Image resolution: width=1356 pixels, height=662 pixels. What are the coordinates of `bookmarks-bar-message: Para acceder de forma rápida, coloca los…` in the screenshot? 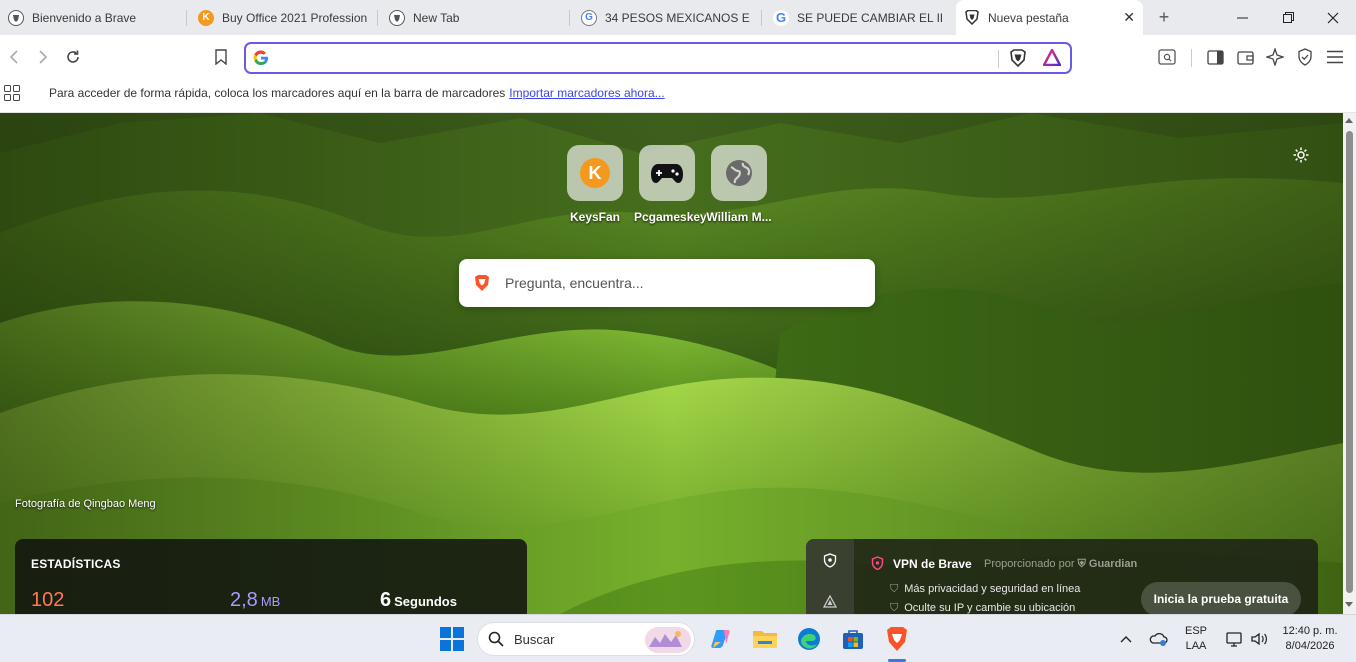 It's located at (357, 93).